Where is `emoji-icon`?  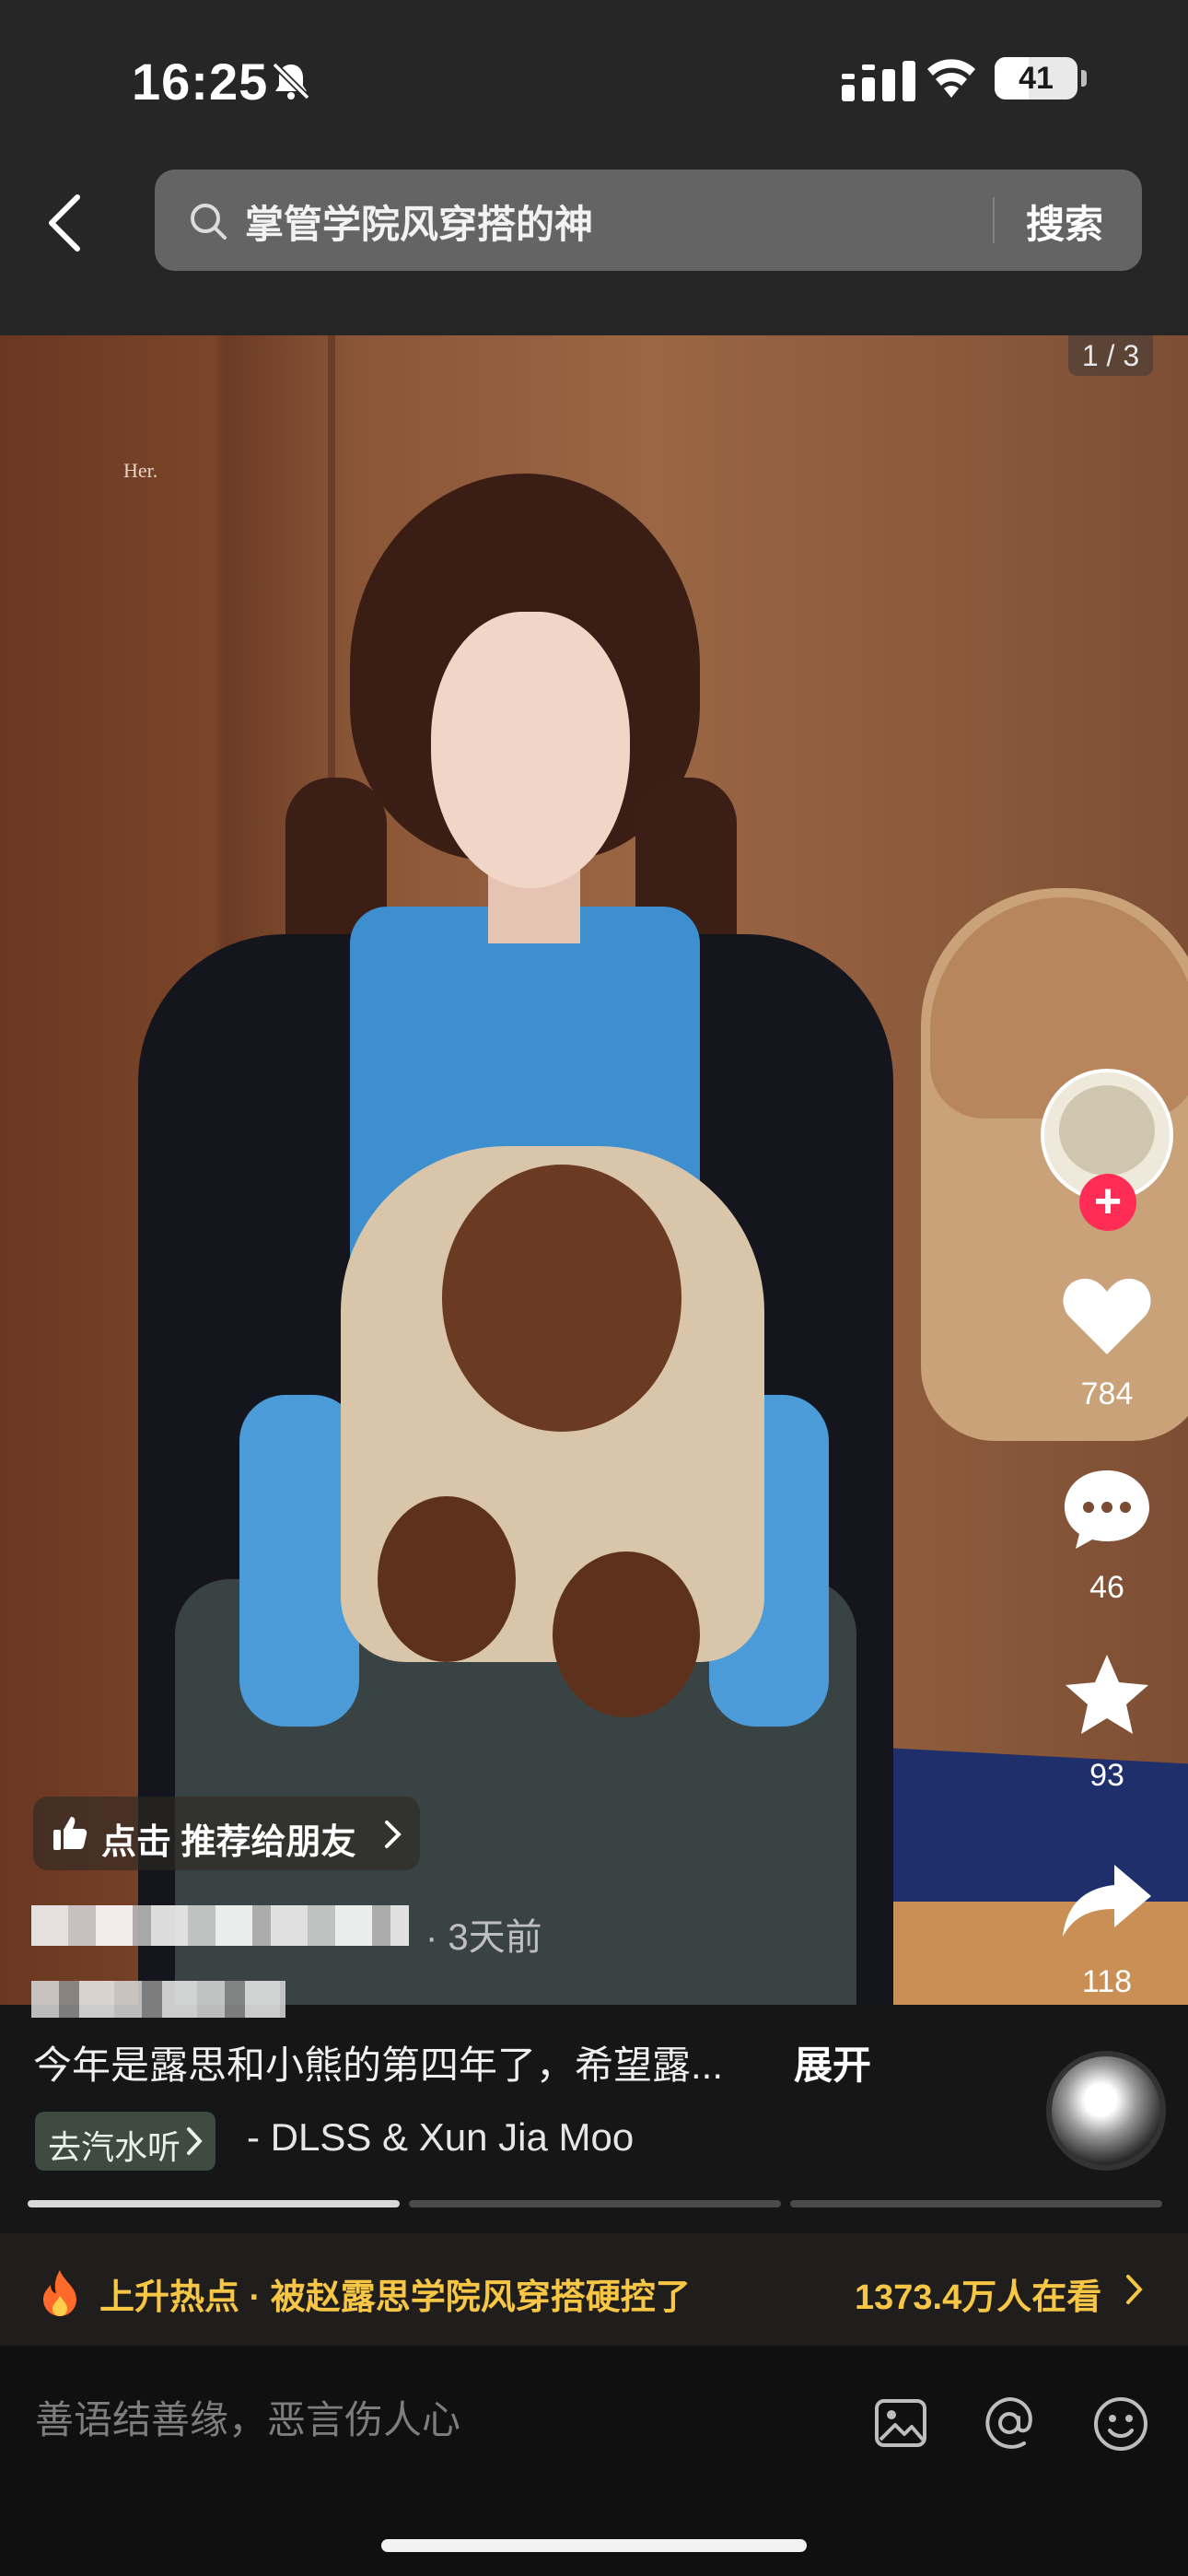 emoji-icon is located at coordinates (1120, 2424).